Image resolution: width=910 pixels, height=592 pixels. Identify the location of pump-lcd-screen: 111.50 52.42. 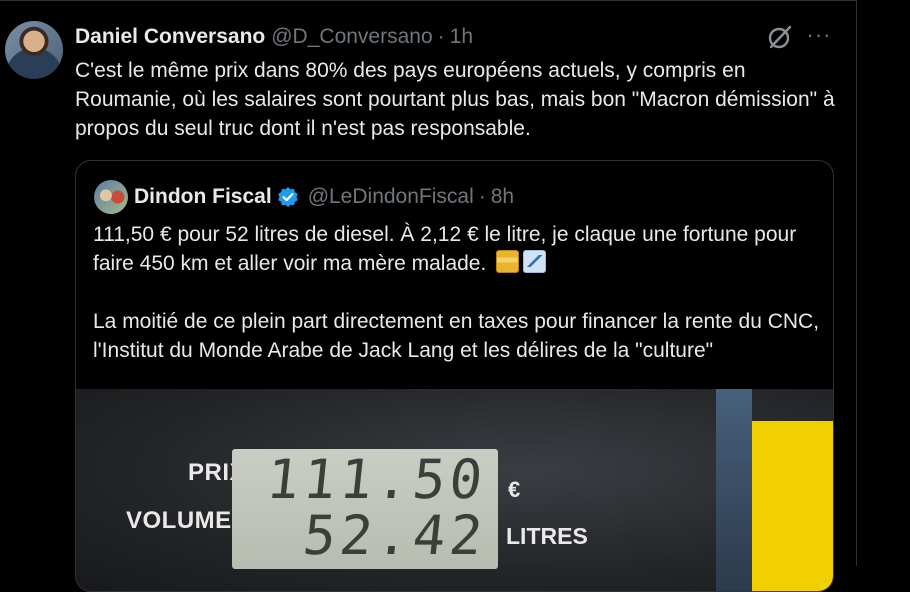
(365, 508).